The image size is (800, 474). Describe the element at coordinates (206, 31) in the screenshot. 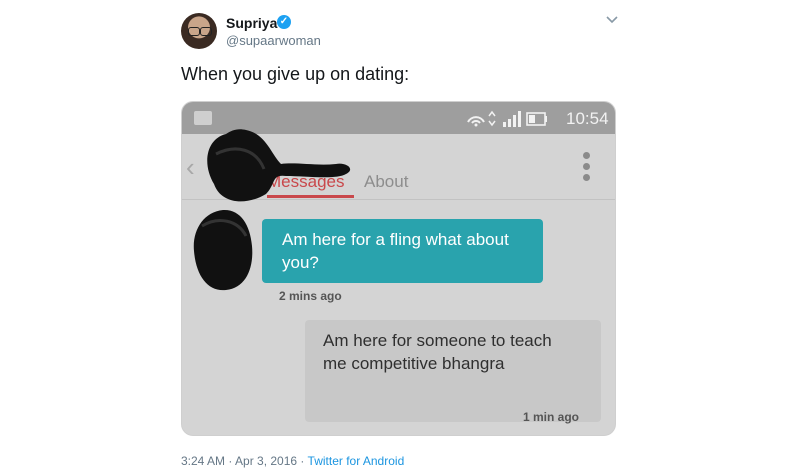

I see `avatar-glasses-right` at that location.